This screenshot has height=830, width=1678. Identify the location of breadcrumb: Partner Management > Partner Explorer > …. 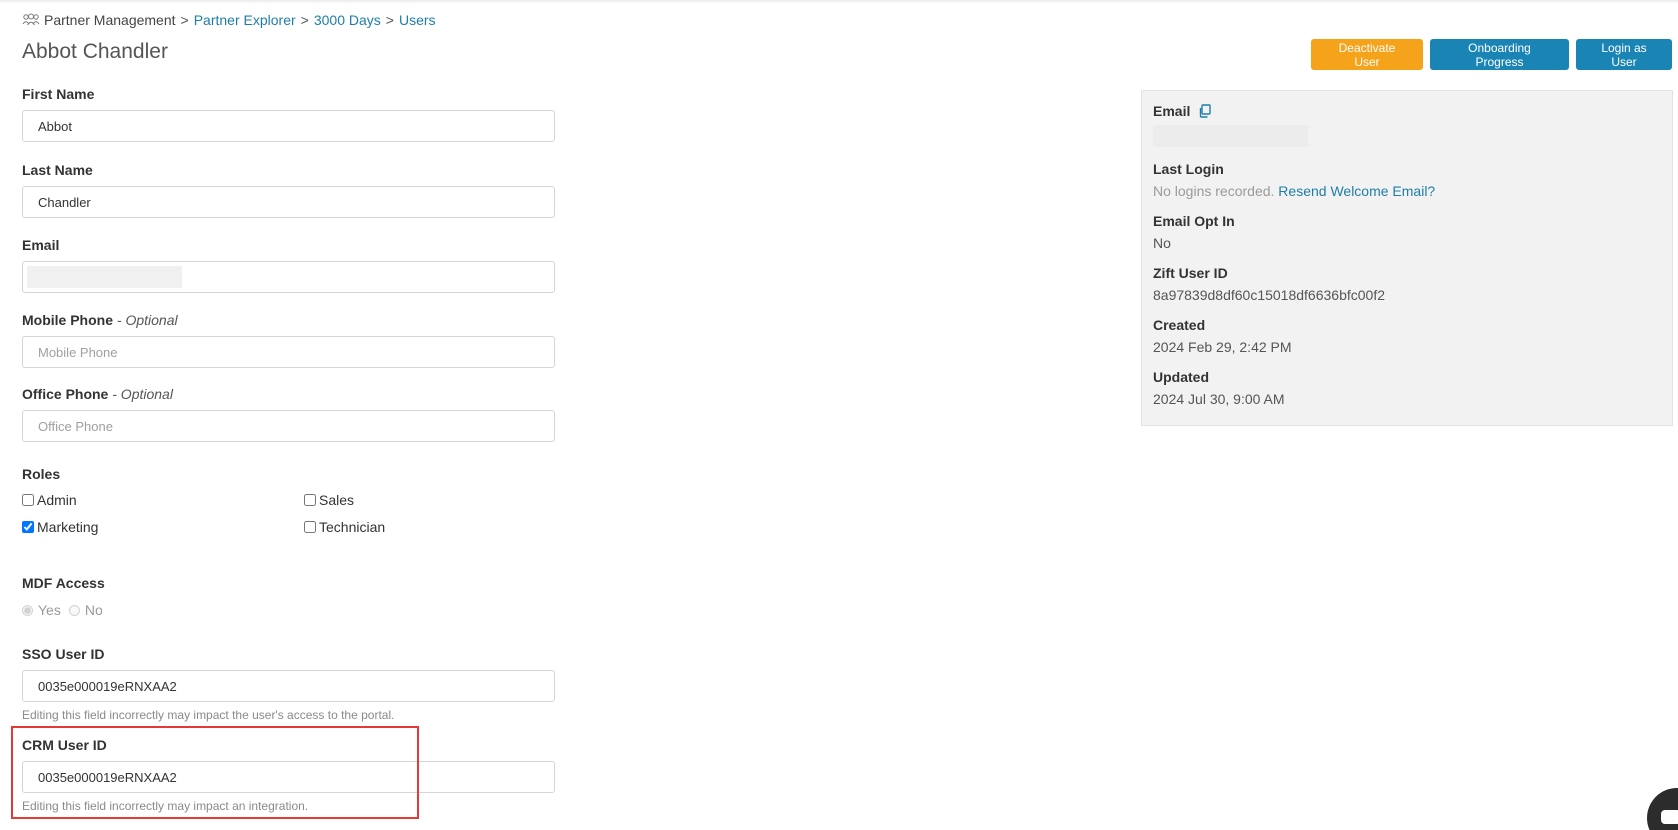
(229, 20).